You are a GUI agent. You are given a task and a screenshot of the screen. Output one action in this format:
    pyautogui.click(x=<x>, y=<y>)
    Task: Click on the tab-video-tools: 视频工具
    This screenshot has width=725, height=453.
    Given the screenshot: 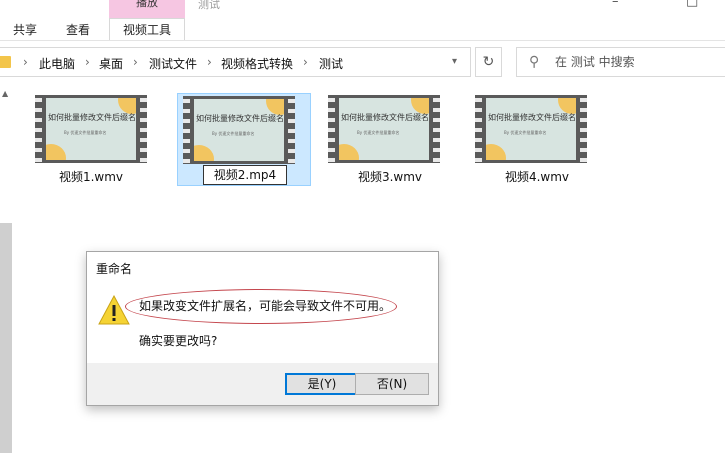 What is the action you would take?
    pyautogui.click(x=147, y=29)
    